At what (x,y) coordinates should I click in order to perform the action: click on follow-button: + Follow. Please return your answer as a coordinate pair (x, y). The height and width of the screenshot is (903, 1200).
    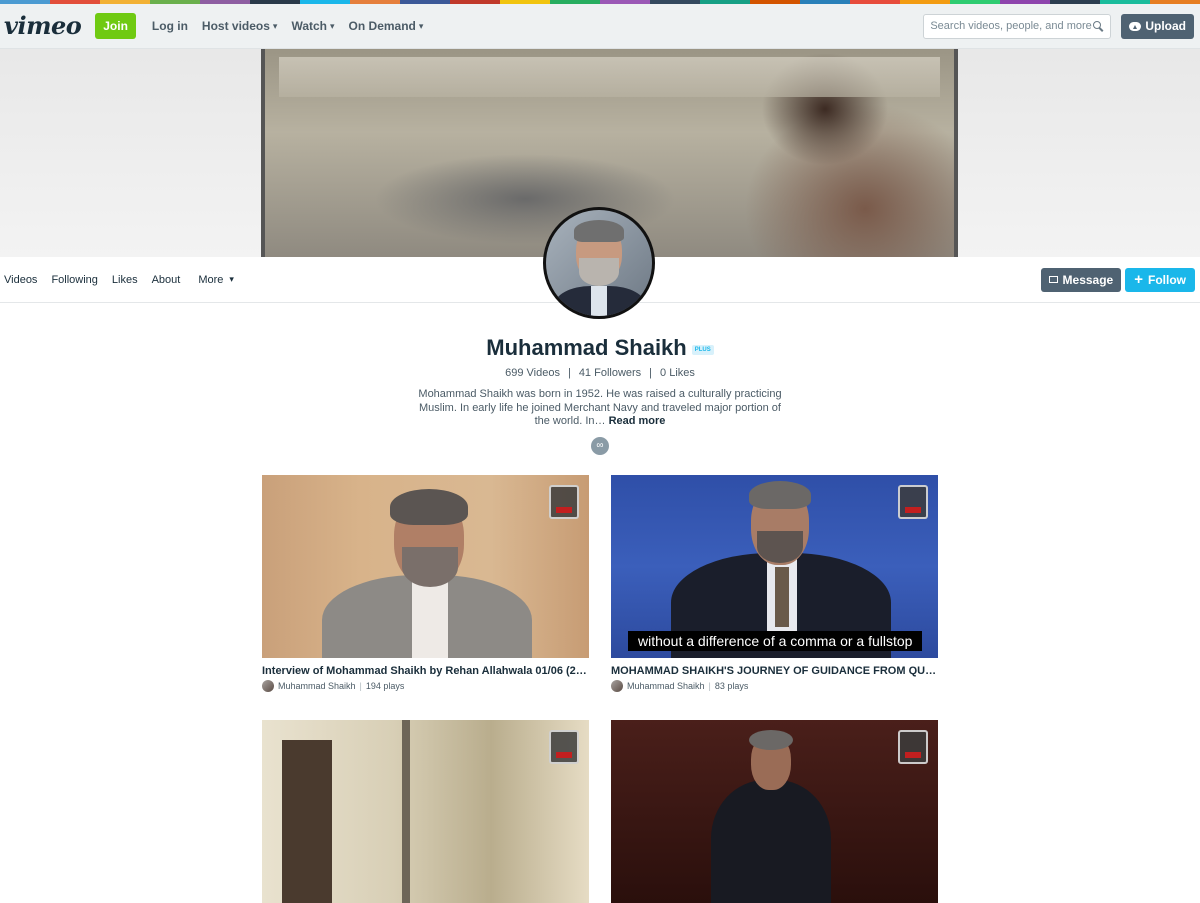
    Looking at the image, I should click on (1160, 279).